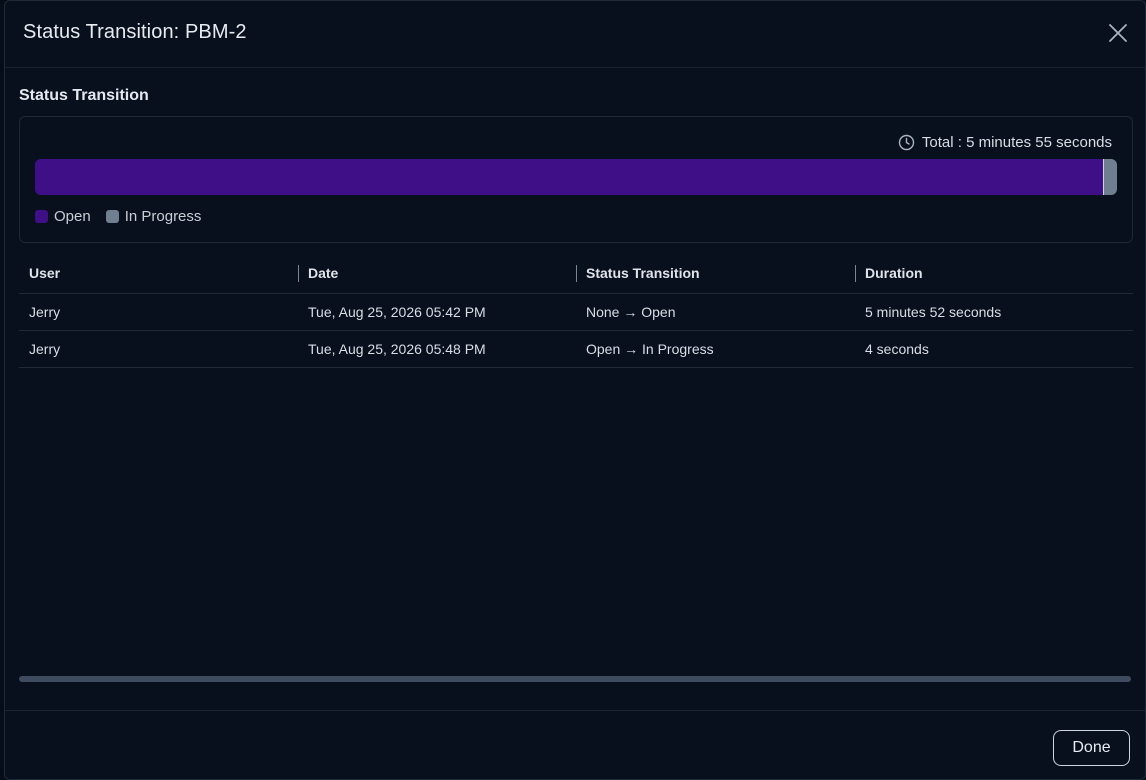 The height and width of the screenshot is (780, 1146). What do you see at coordinates (715, 273) in the screenshot?
I see `column-header-status-transition: Status Transition` at bounding box center [715, 273].